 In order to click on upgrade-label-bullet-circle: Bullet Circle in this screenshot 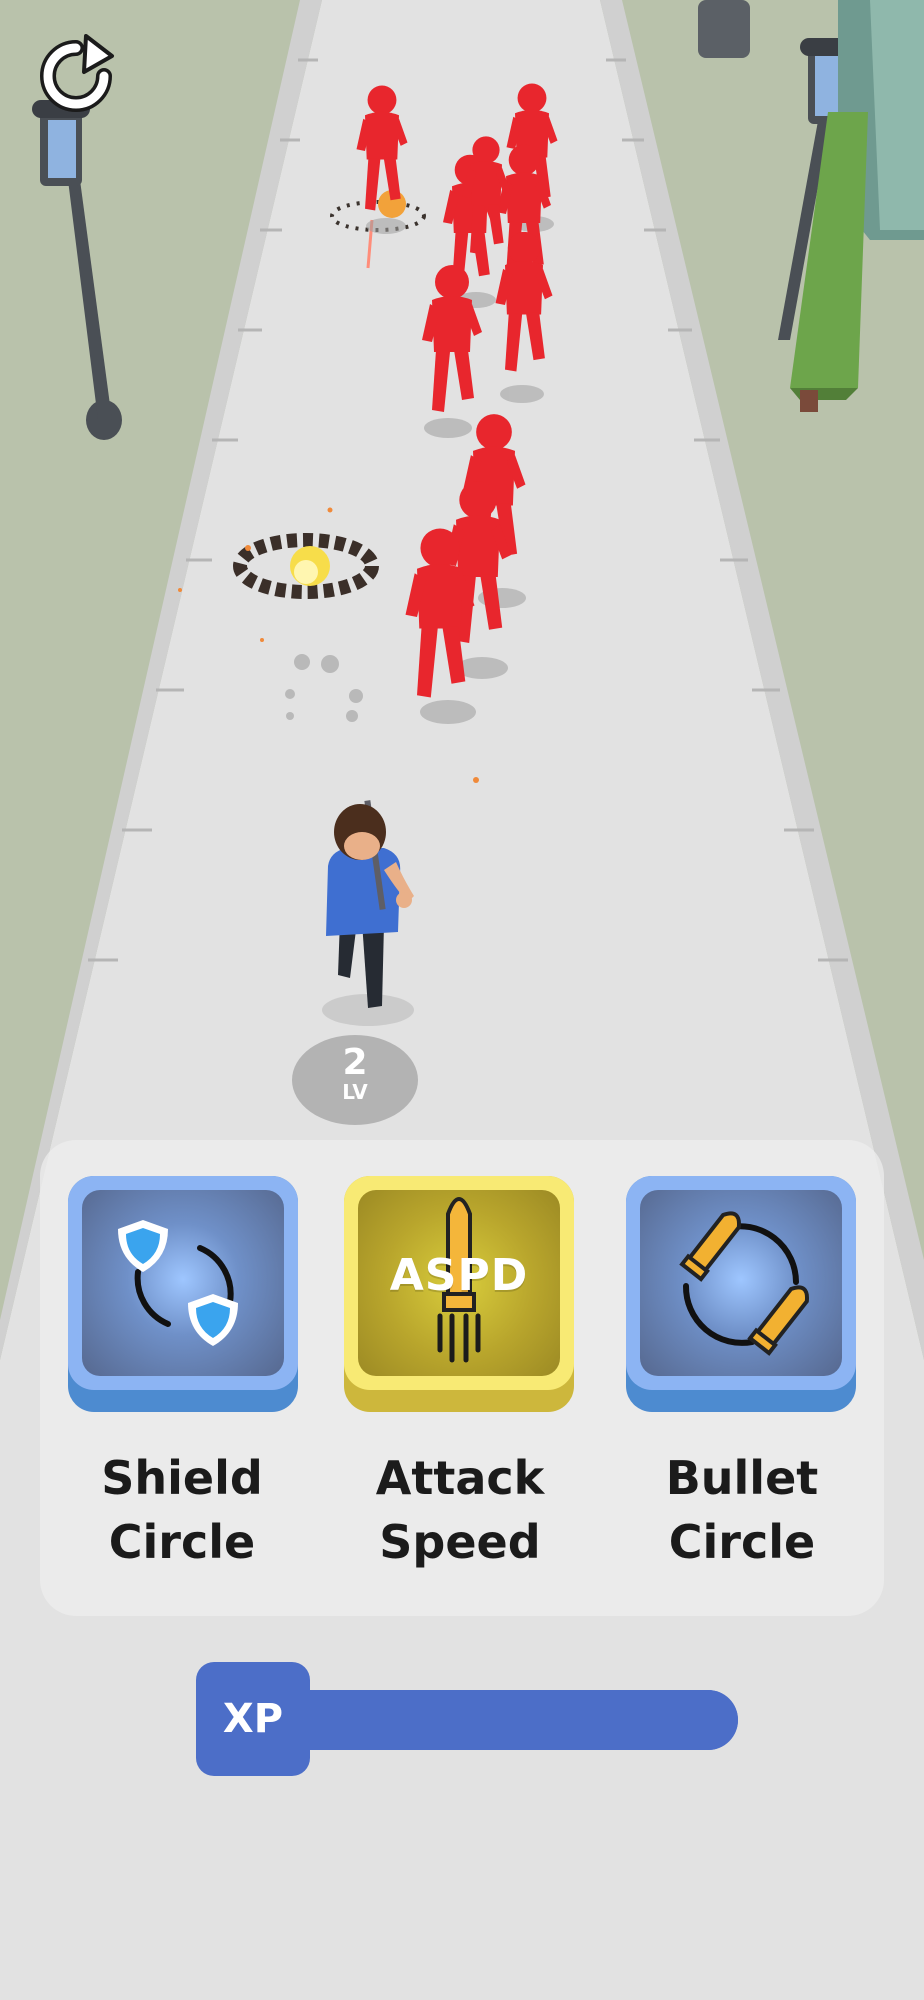, I will do `click(742, 1510)`.